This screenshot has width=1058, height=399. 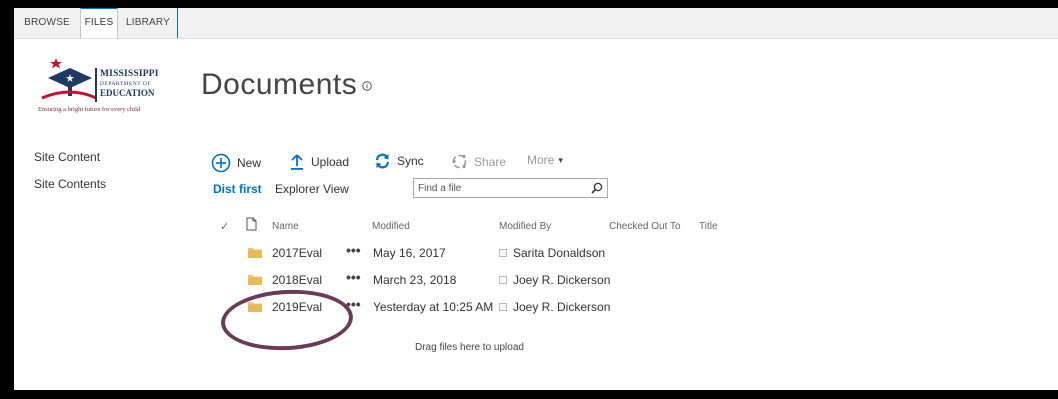 I want to click on column-header-title: Title, so click(x=708, y=226).